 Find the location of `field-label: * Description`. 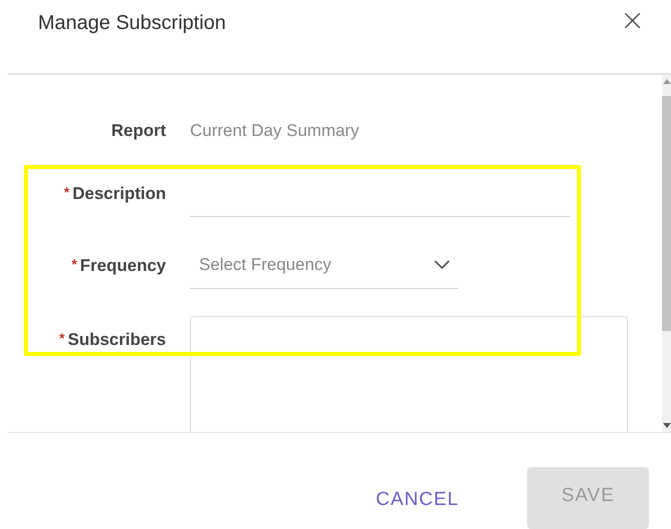

field-label: * Description is located at coordinates (114, 194).